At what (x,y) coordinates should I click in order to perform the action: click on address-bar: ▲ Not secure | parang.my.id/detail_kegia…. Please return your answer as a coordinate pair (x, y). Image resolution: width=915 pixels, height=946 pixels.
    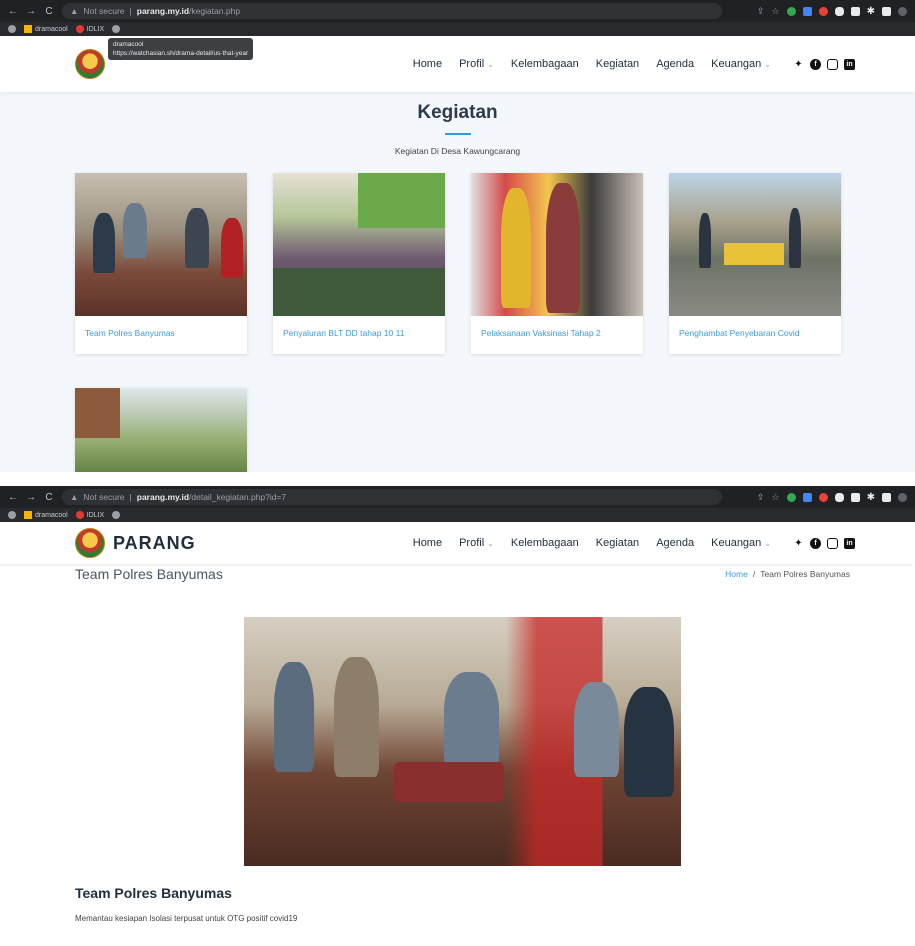
    Looking at the image, I should click on (392, 497).